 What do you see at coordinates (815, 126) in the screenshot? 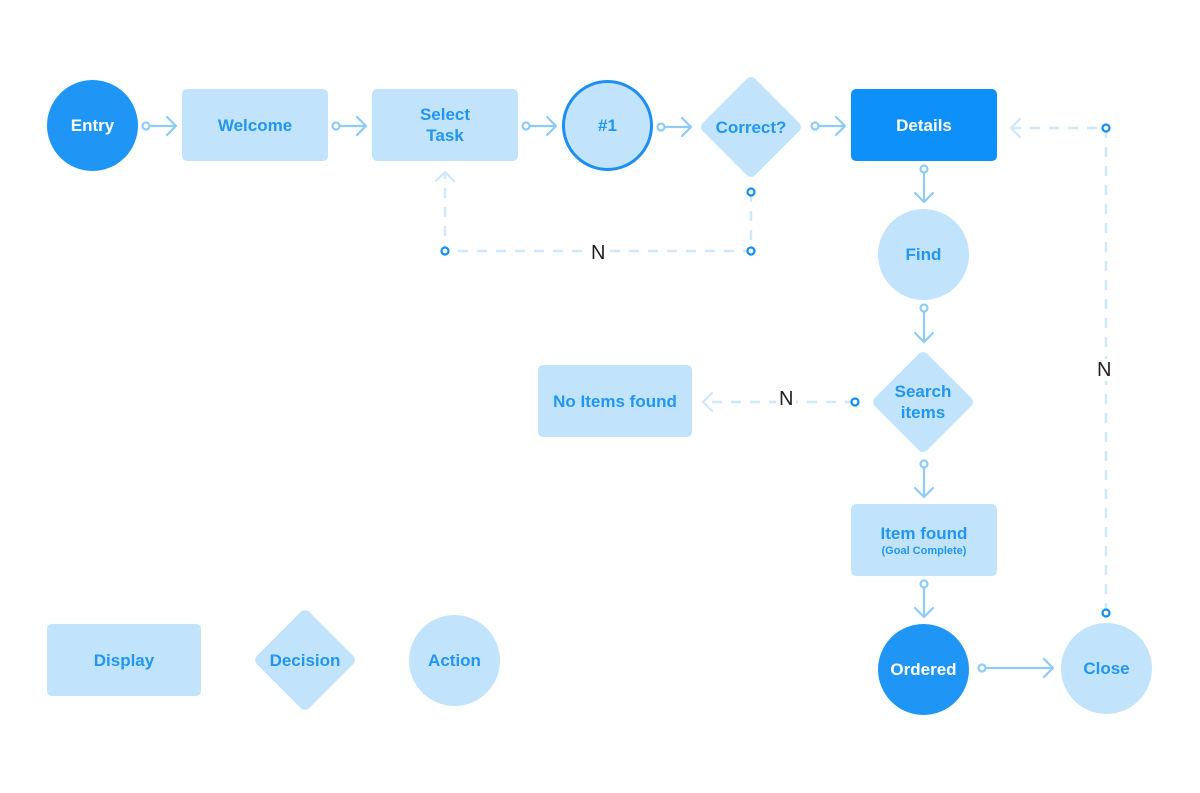
I see `edge-correct-details-port` at bounding box center [815, 126].